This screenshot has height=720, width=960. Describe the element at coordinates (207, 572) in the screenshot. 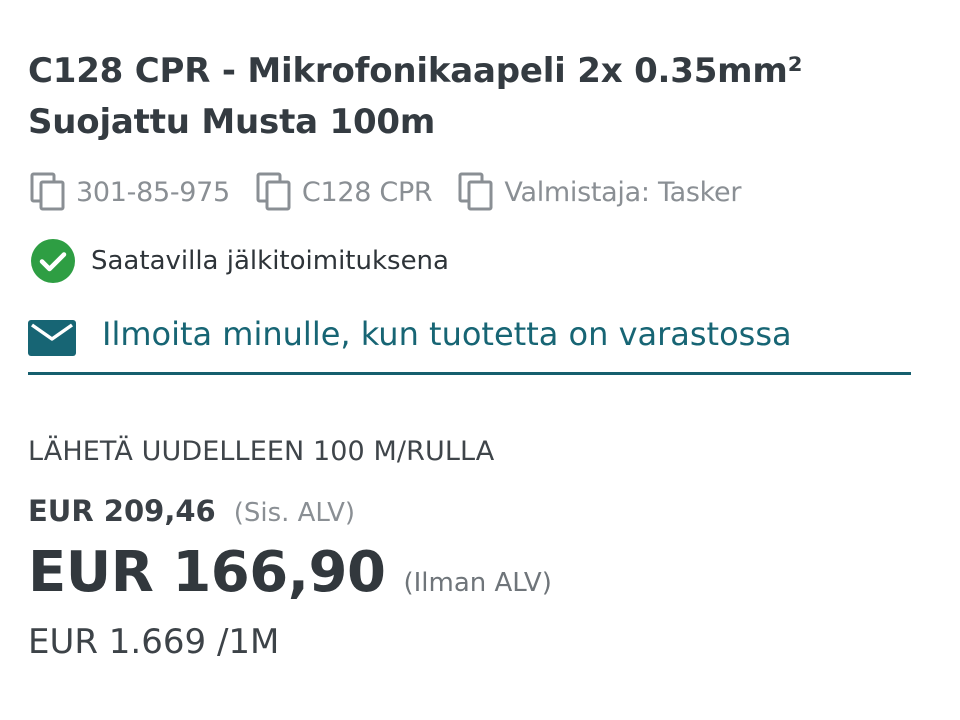

I see `net-price: EUR 166,90` at that location.